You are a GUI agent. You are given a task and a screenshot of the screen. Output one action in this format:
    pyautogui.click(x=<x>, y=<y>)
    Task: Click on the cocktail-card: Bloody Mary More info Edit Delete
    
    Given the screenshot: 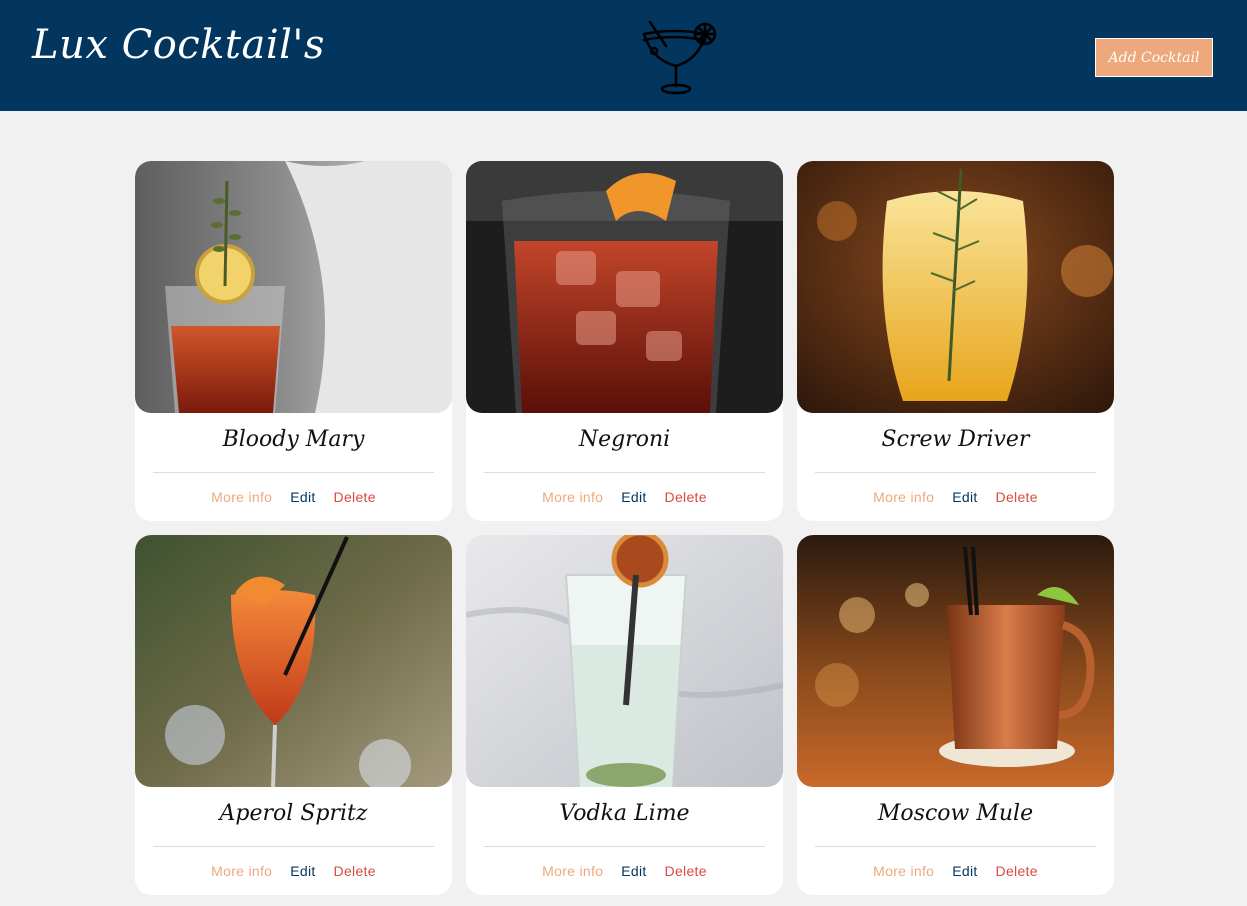 What is the action you would take?
    pyautogui.click(x=293, y=341)
    